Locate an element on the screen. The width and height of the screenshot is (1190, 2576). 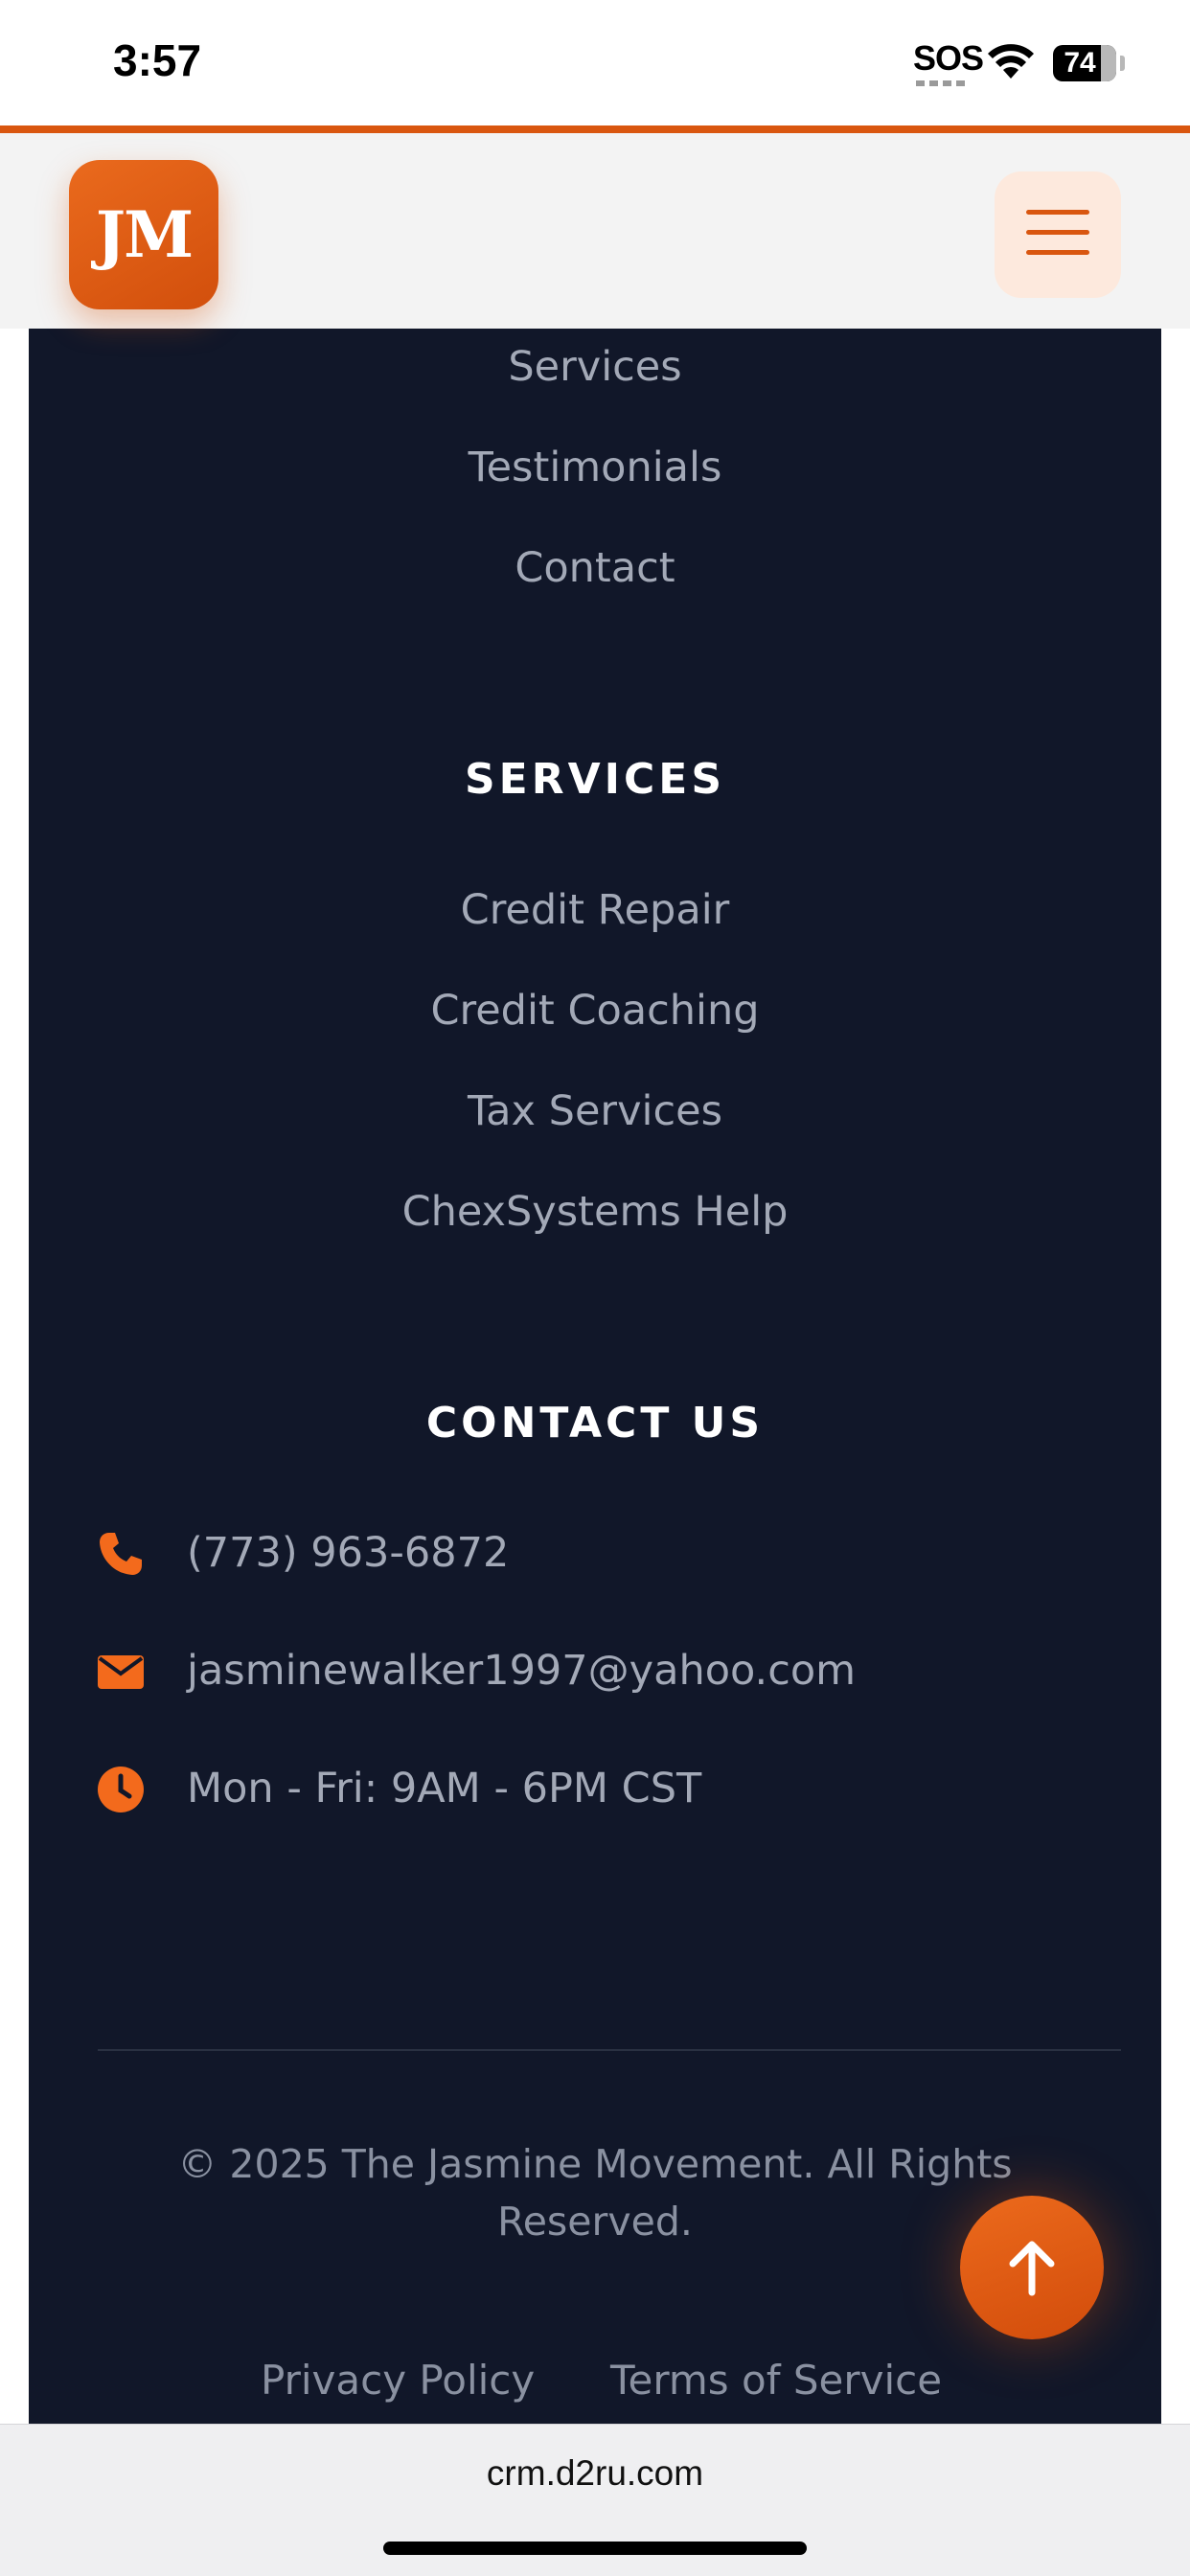
wifi-icon is located at coordinates (1011, 62).